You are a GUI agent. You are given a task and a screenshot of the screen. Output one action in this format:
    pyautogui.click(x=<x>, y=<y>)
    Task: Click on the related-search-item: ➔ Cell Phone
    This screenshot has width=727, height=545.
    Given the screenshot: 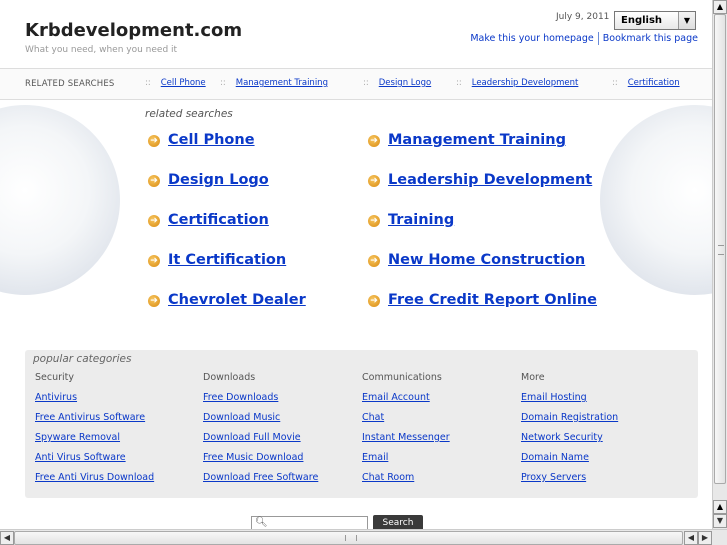 What is the action you would take?
    pyautogui.click(x=201, y=140)
    